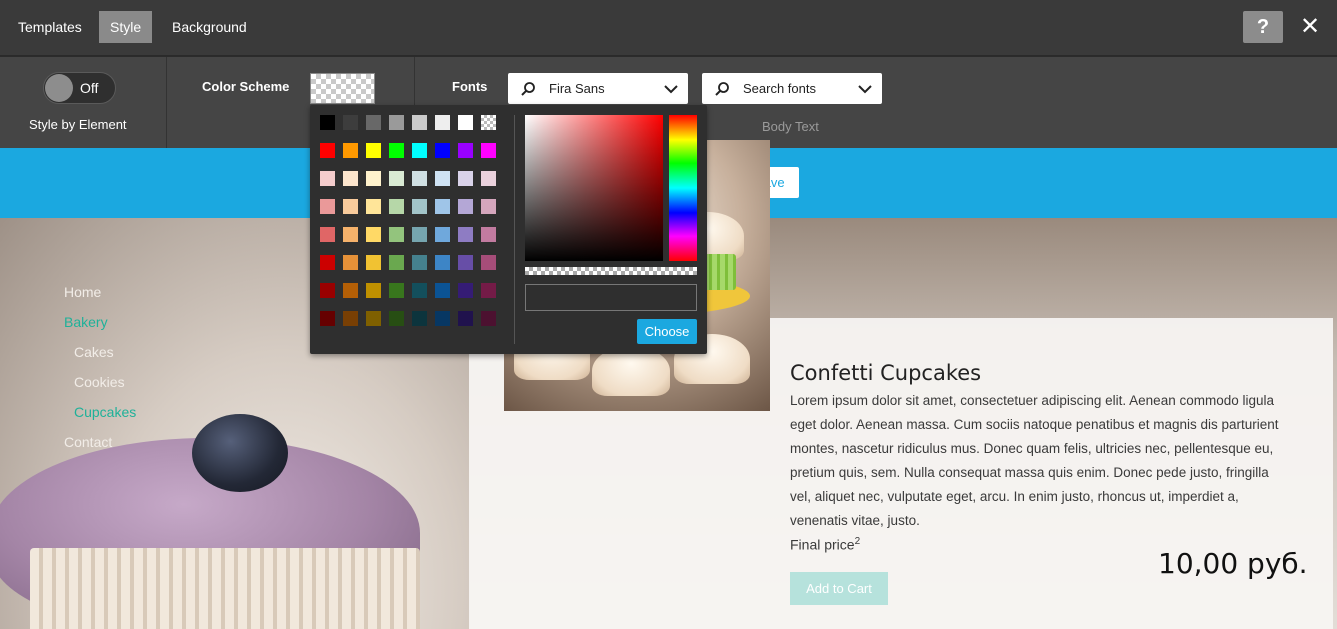 The image size is (1337, 629). Describe the element at coordinates (88, 442) in the screenshot. I see `site-nav-item: Contact` at that location.